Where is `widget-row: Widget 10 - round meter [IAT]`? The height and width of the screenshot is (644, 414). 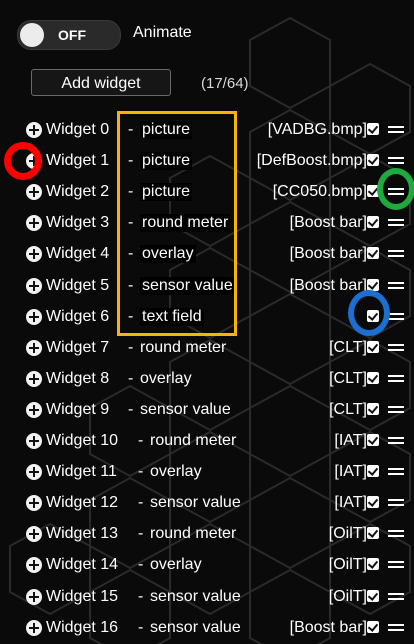 widget-row: Widget 10 - round meter [IAT] is located at coordinates (207, 441).